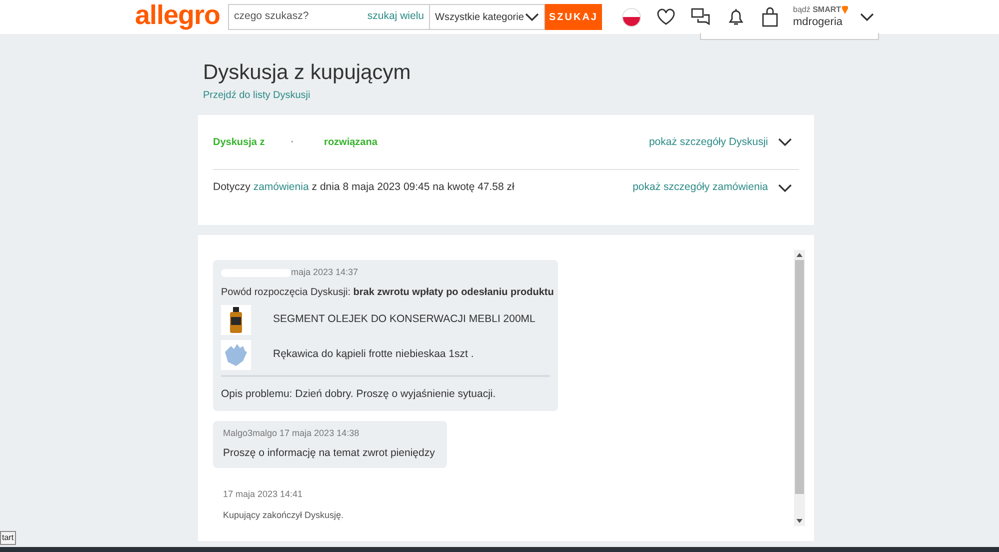 The image size is (999, 552). Describe the element at coordinates (508, 96) in the screenshot. I see `back-link: Przejdź do listy Dyskusji` at that location.